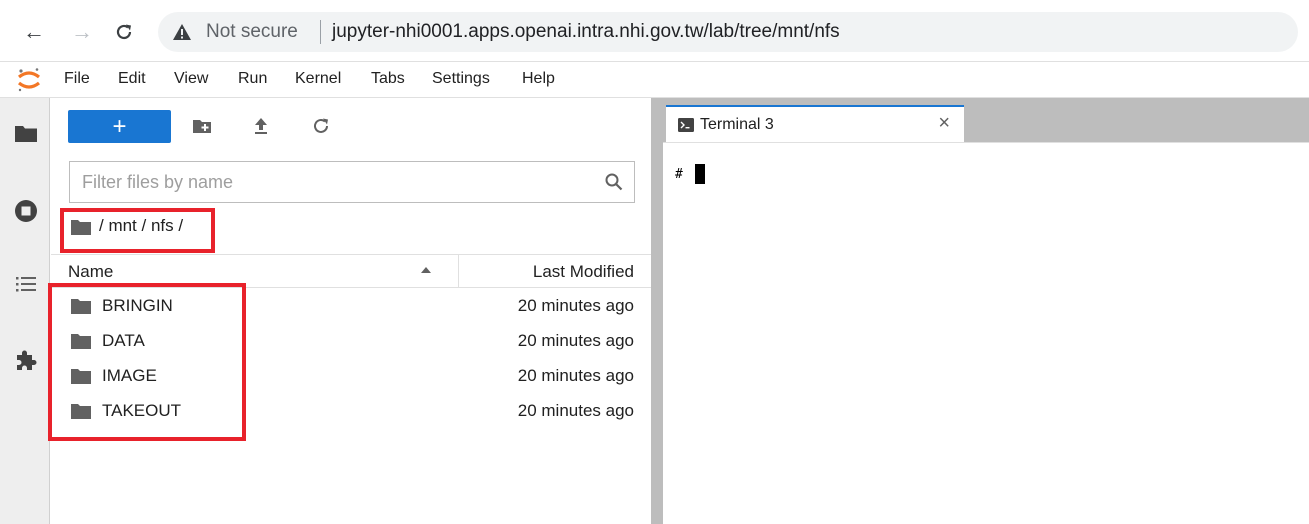 Image resolution: width=1309 pixels, height=524 pixels. Describe the element at coordinates (261, 126) in the screenshot. I see `upload-icon` at that location.